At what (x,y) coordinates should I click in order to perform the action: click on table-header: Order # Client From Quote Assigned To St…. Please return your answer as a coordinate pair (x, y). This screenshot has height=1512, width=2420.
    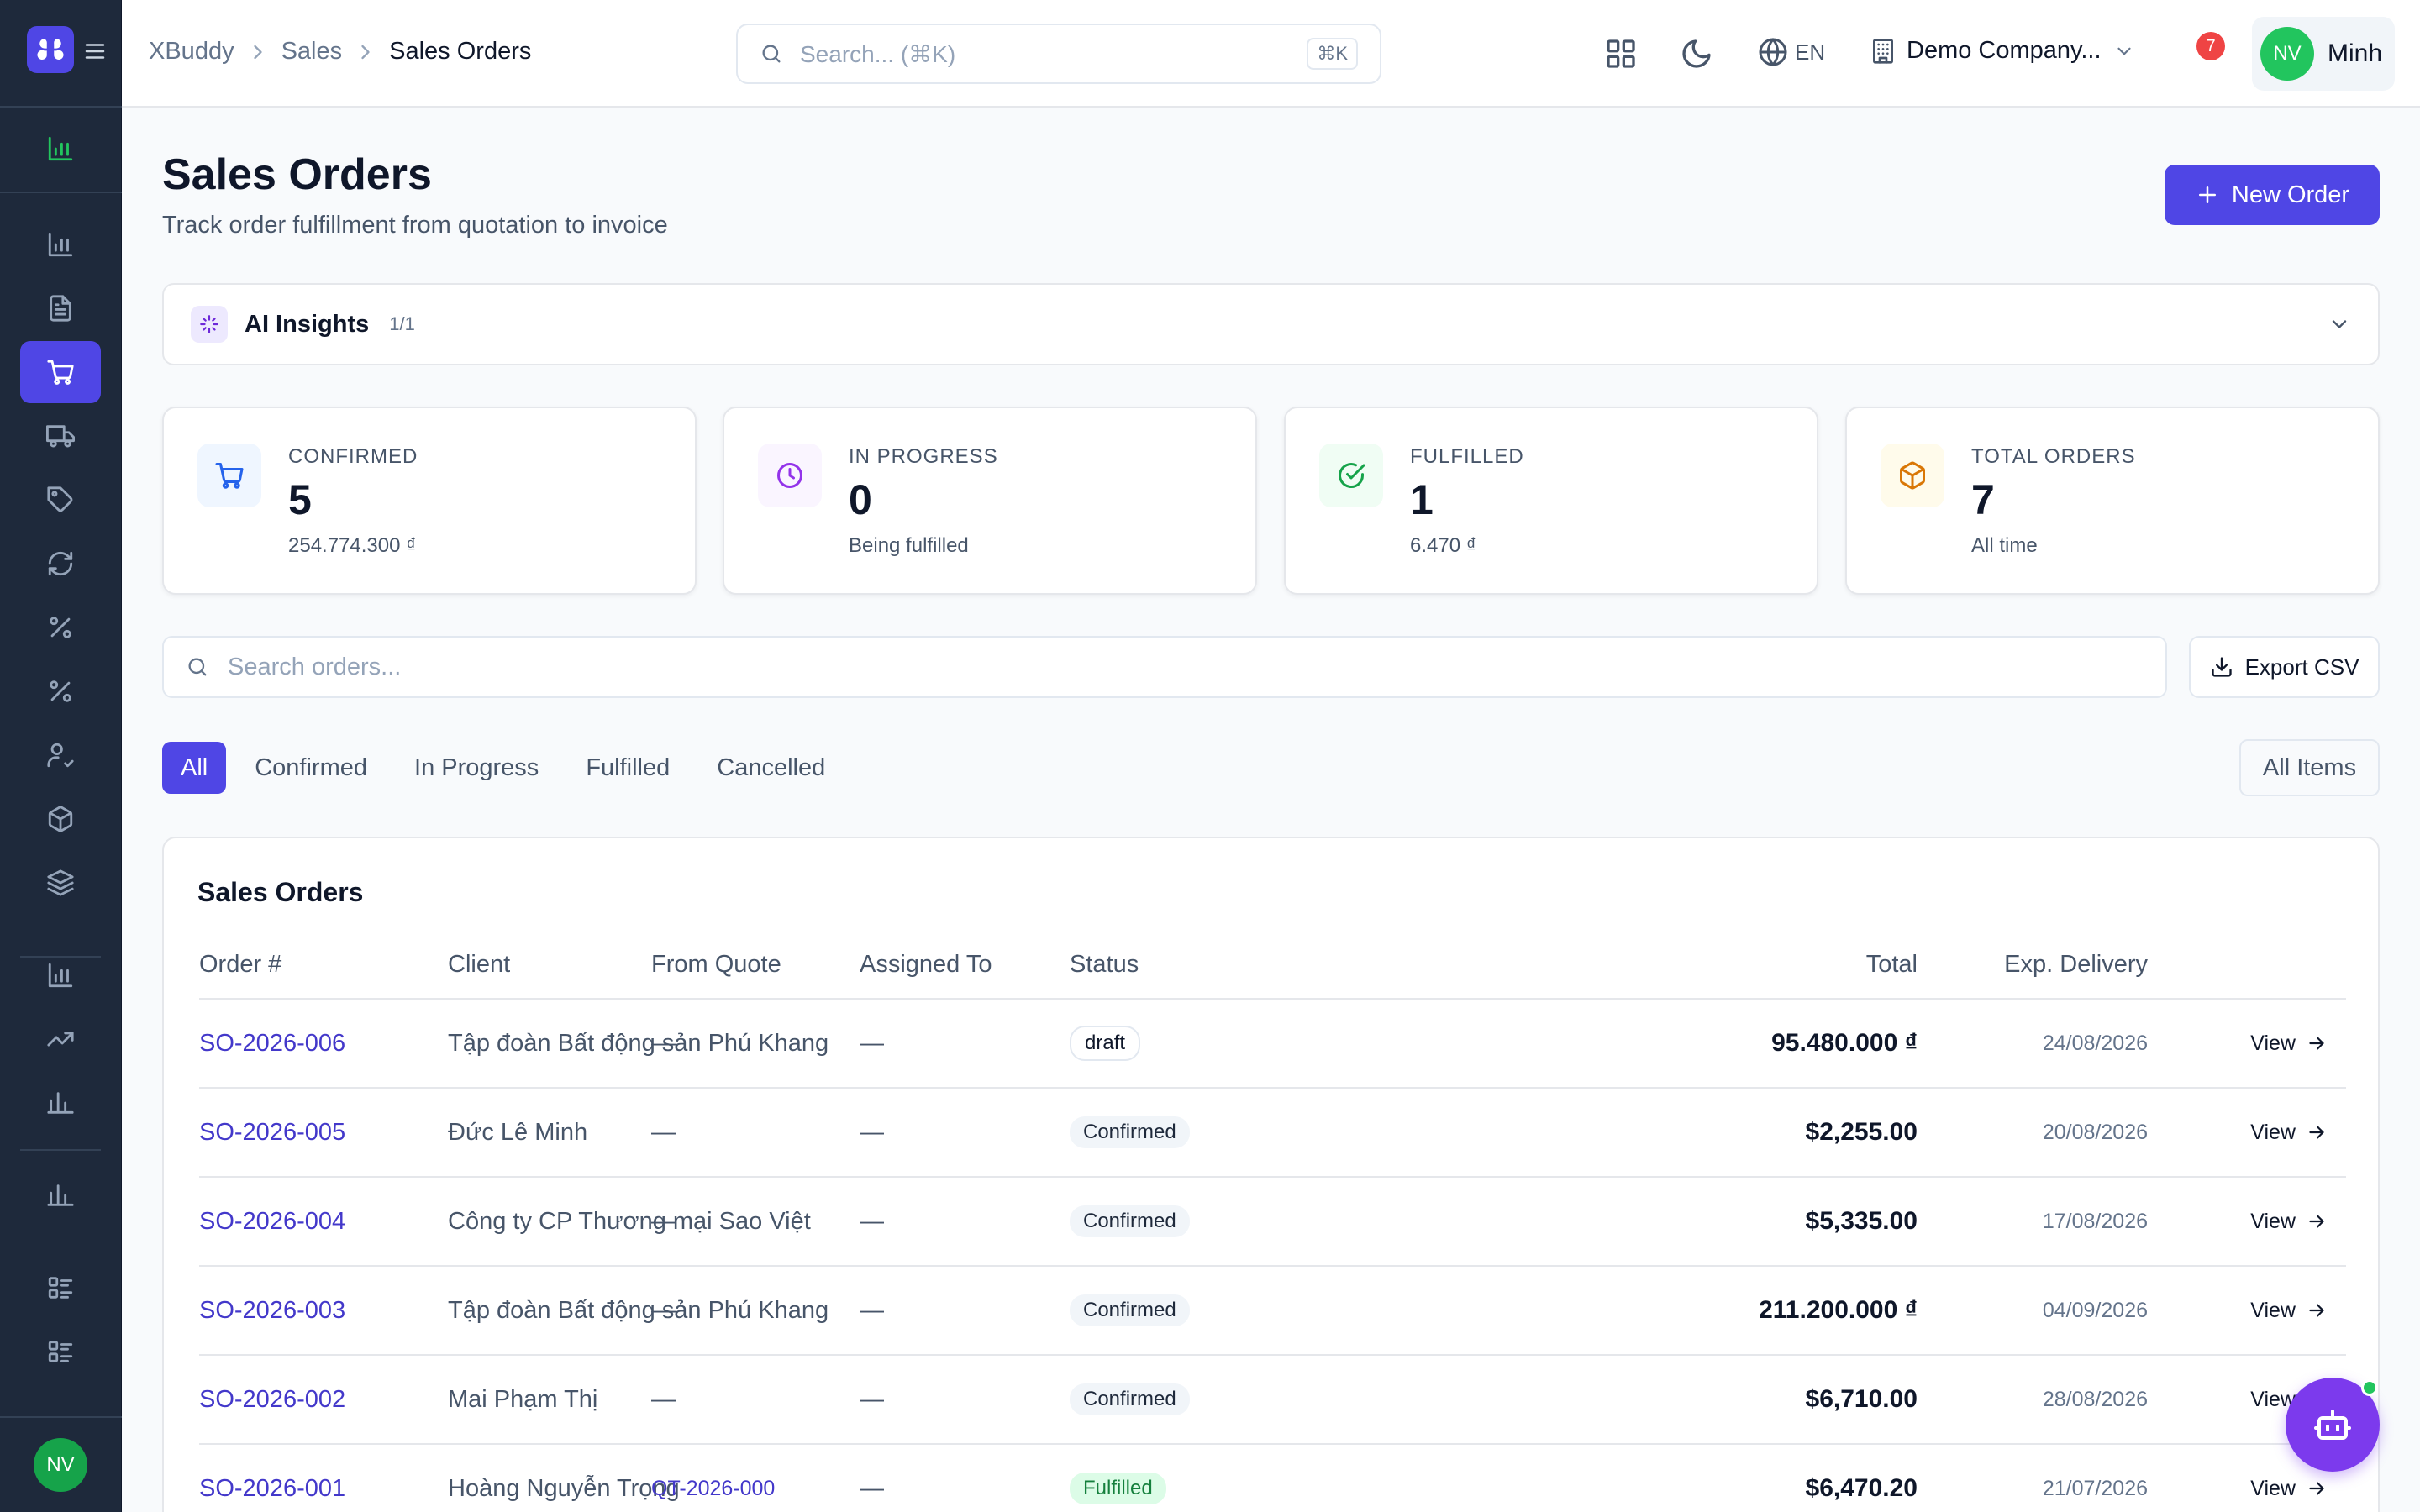
    Looking at the image, I should click on (1272, 975).